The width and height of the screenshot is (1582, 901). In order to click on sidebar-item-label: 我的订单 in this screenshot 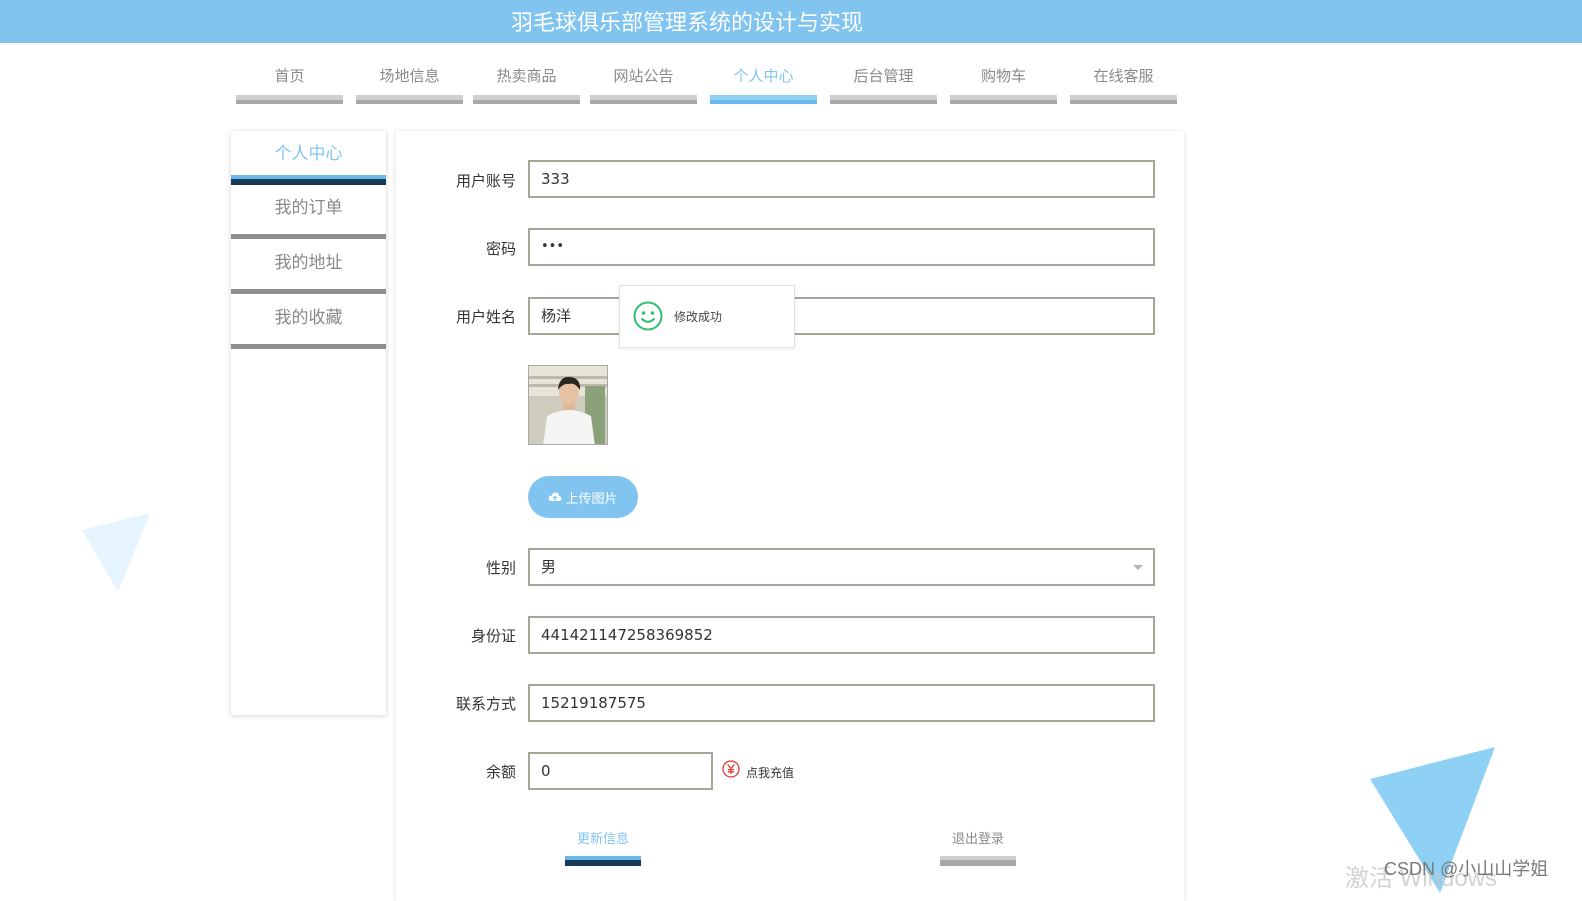, I will do `click(308, 208)`.